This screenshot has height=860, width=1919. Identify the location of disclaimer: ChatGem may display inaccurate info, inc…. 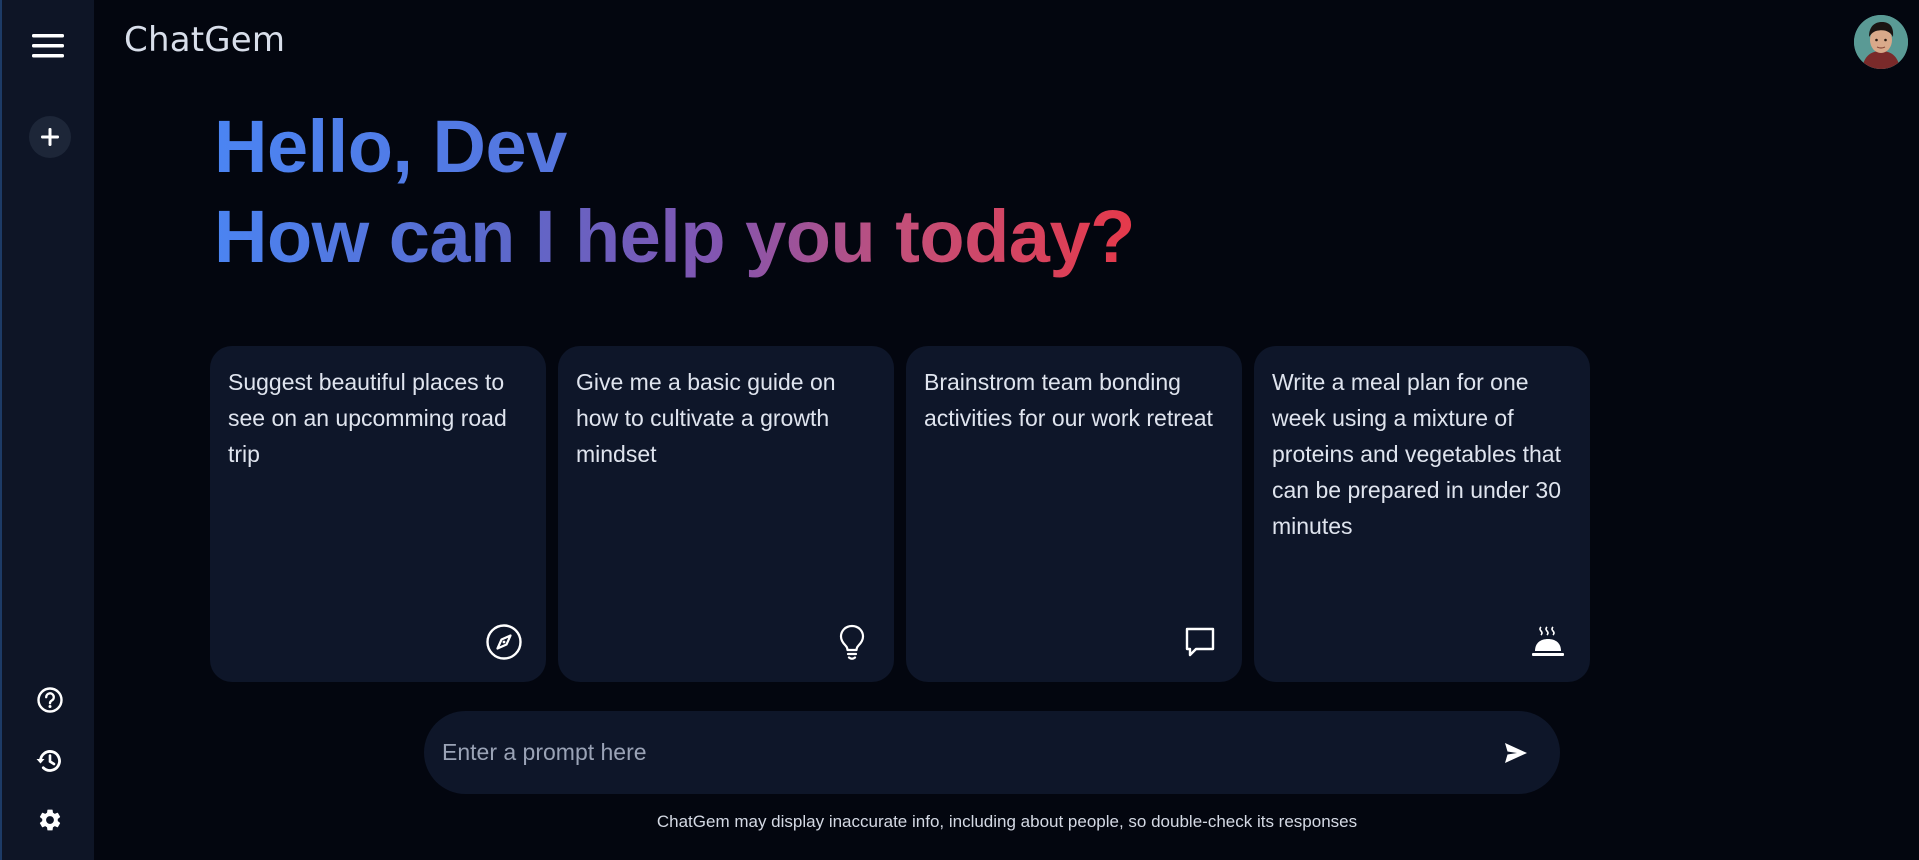
(1007, 821).